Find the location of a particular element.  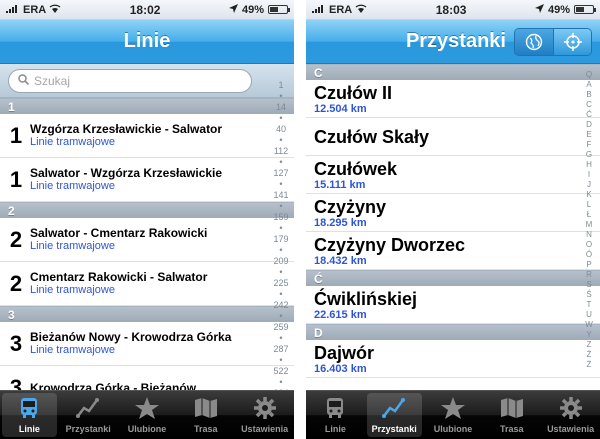

view-mode-switch is located at coordinates (553, 41).